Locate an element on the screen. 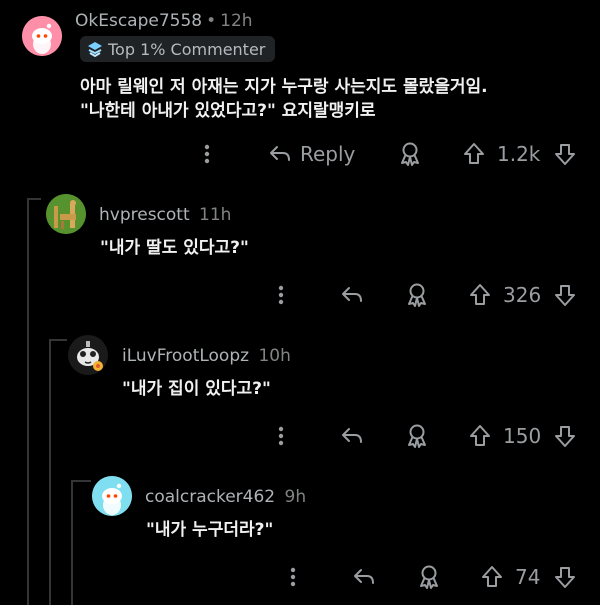 This screenshot has width=600, height=605. user-flair: Top 1% Commenter is located at coordinates (178, 49).